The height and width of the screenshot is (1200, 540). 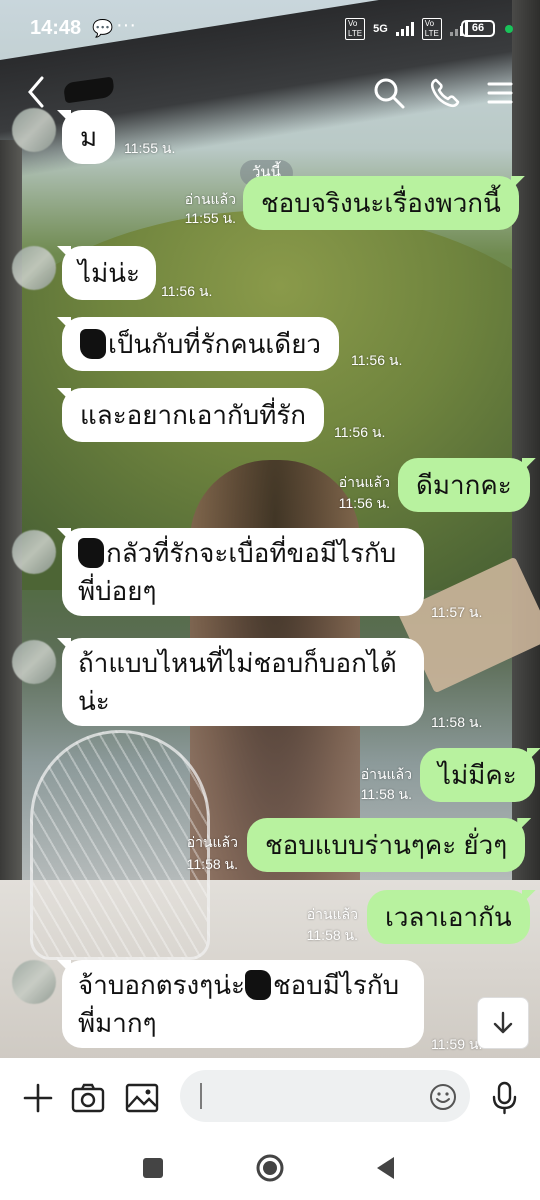 I want to click on text-caret, so click(x=201, y=1096).